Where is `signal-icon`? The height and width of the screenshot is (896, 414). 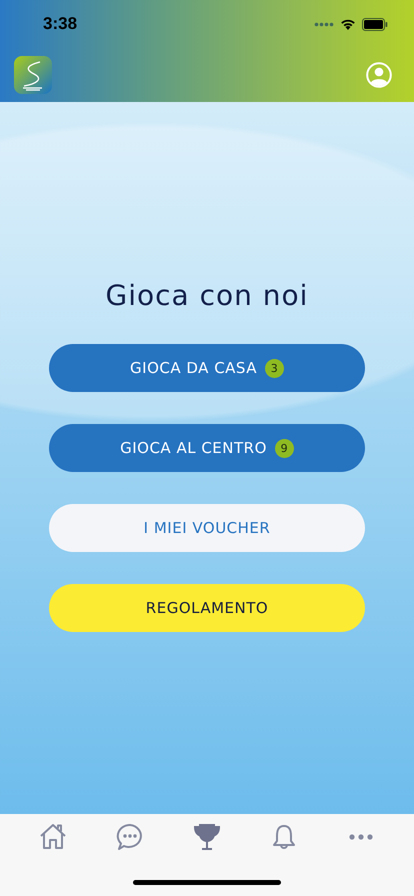 signal-icon is located at coordinates (324, 24).